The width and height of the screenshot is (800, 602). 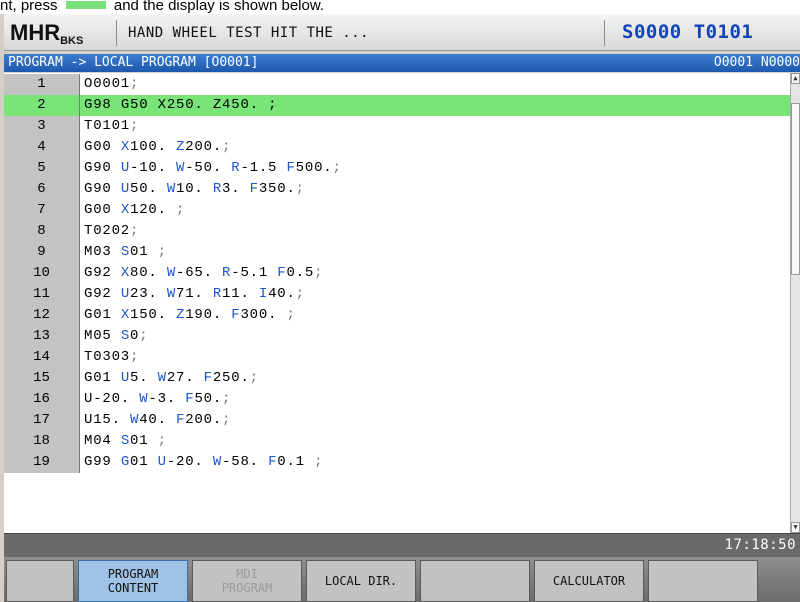 I want to click on line-number: 6, so click(x=42, y=189).